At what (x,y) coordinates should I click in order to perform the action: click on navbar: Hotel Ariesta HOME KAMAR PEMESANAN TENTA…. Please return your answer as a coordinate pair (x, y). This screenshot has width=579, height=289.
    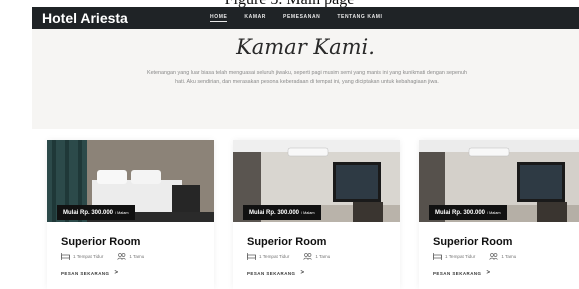
    Looking at the image, I should click on (305, 18).